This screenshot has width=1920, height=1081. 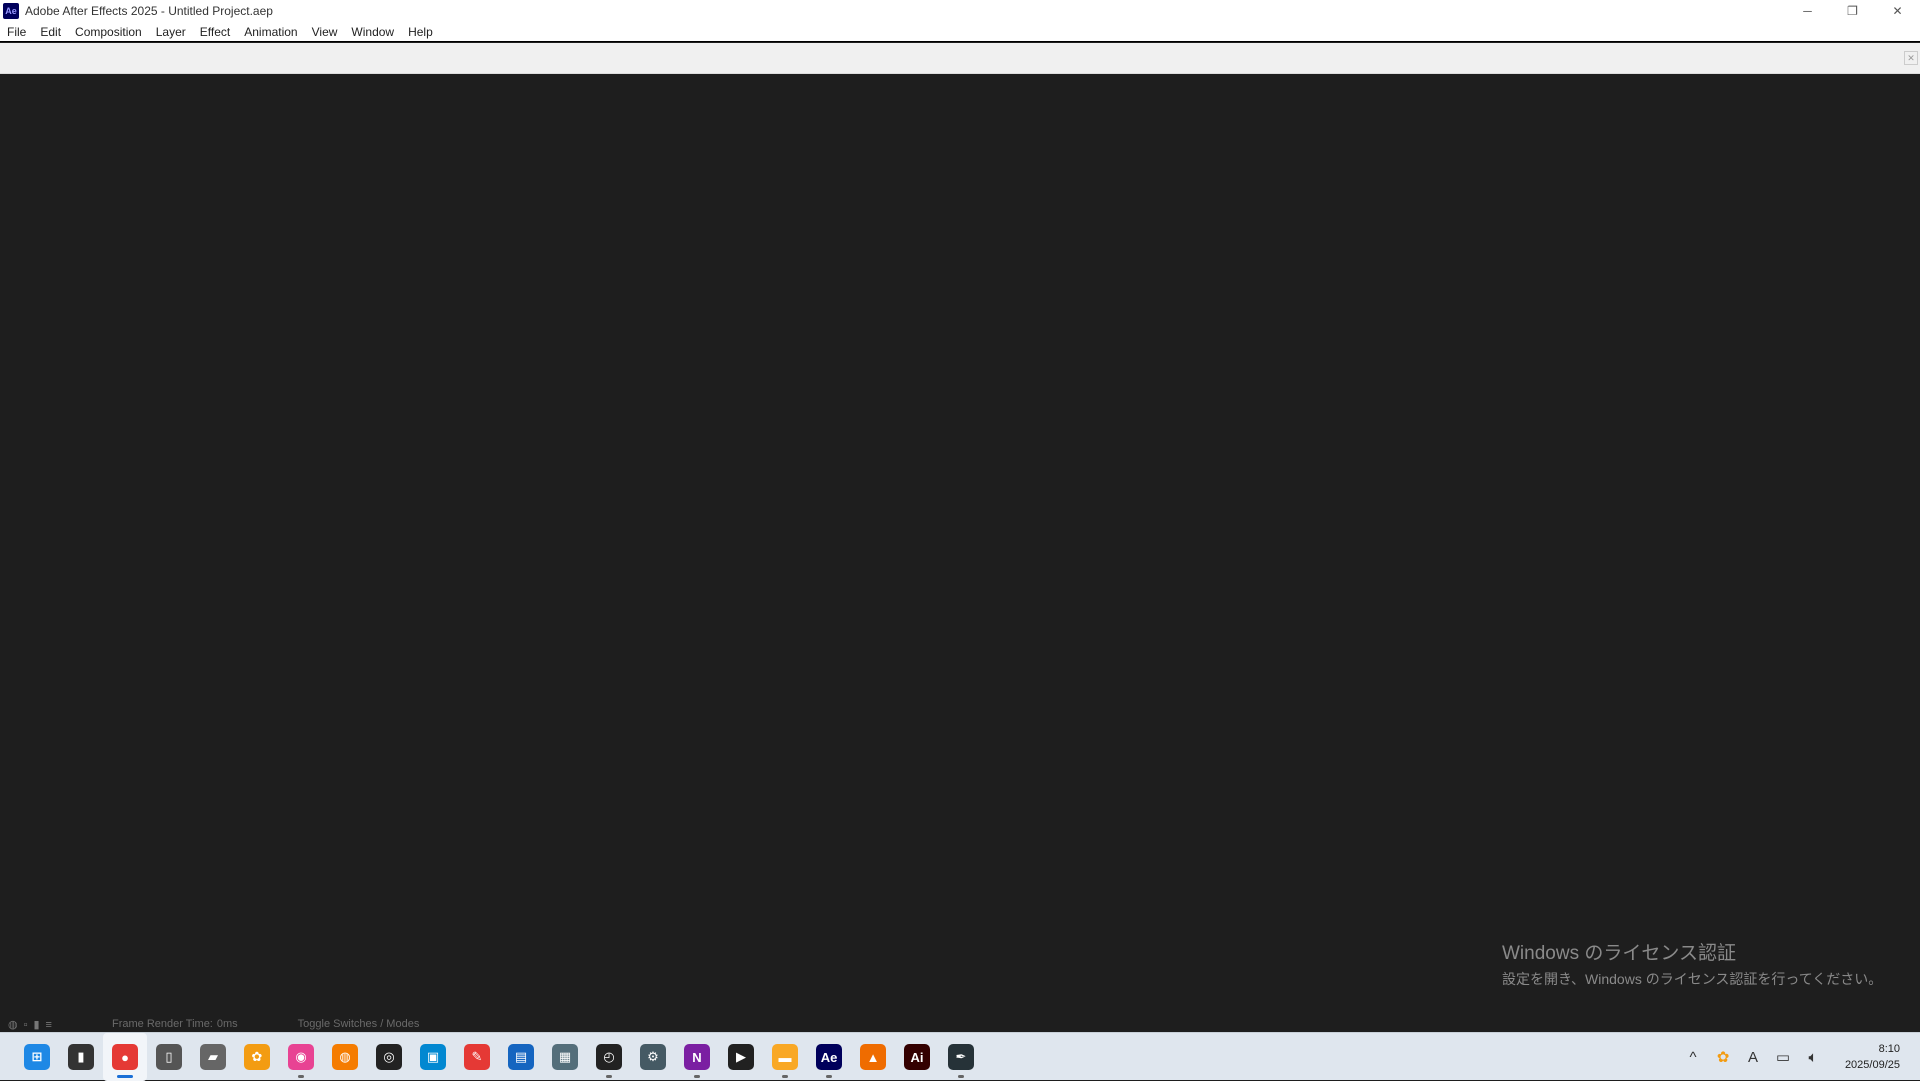 I want to click on window-controls: ─ ❐ ✕, so click(x=1852, y=11).